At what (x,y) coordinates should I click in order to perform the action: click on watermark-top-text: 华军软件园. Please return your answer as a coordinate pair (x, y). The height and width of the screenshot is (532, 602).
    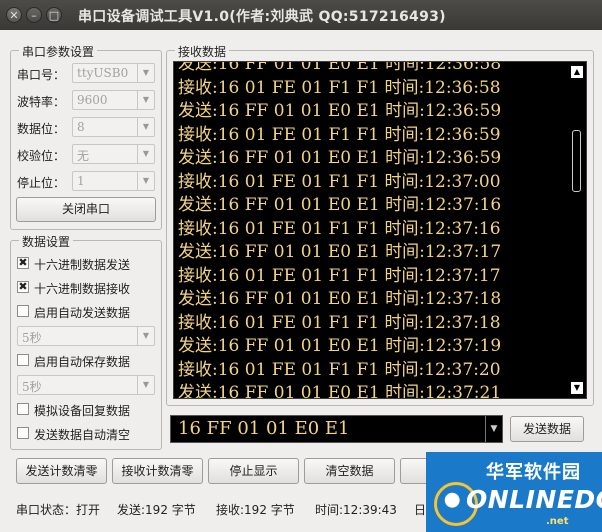
    Looking at the image, I should click on (533, 472).